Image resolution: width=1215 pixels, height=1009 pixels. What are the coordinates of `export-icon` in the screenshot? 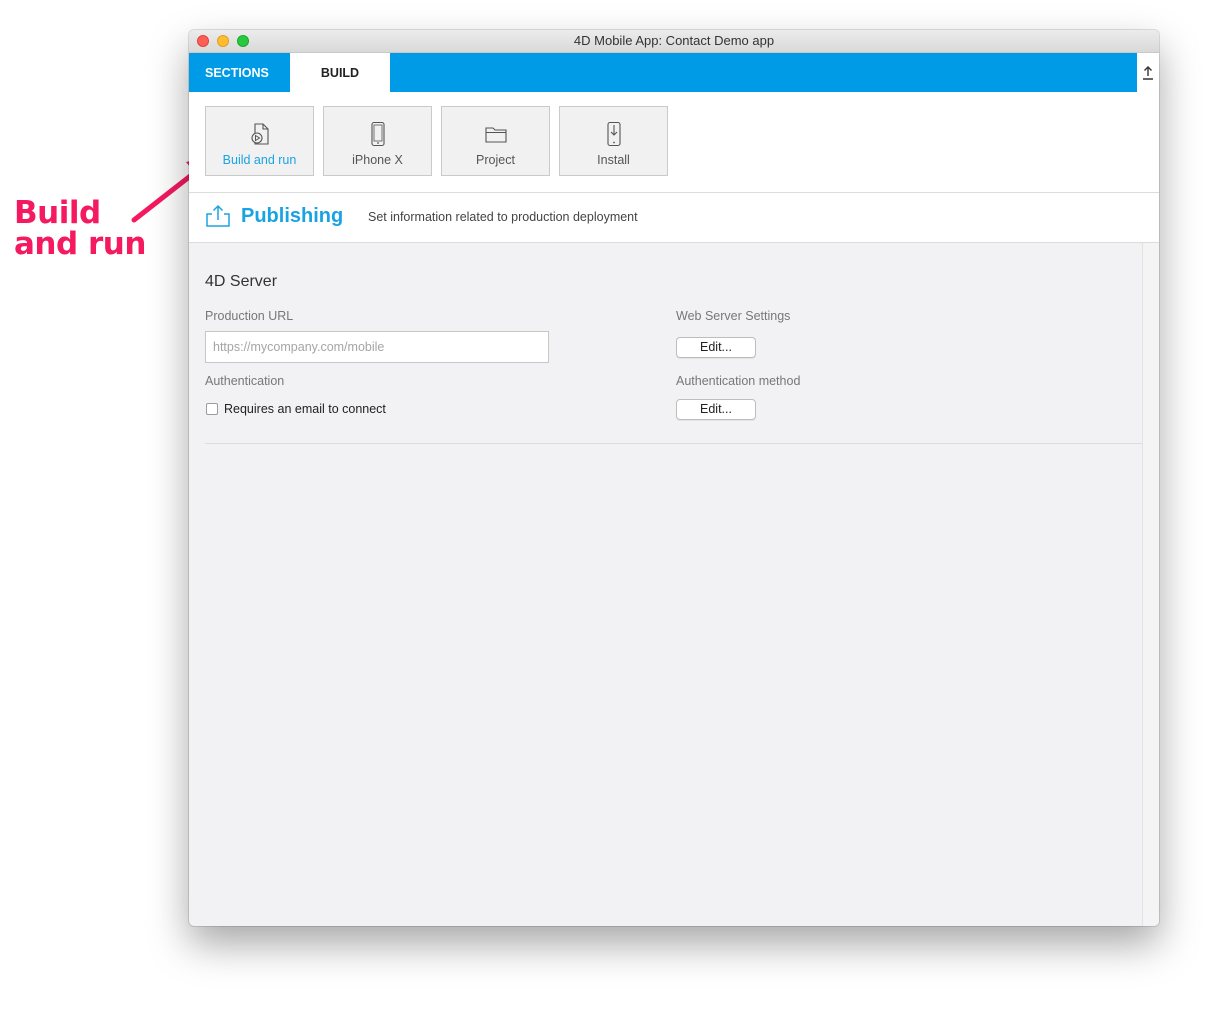 It's located at (1148, 73).